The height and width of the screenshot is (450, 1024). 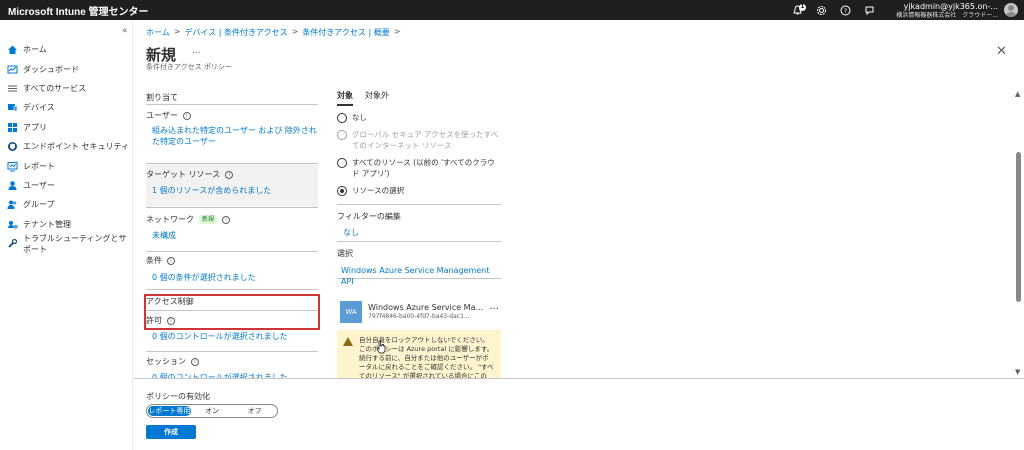 I want to click on filter-value-link: なし, so click(x=419, y=232).